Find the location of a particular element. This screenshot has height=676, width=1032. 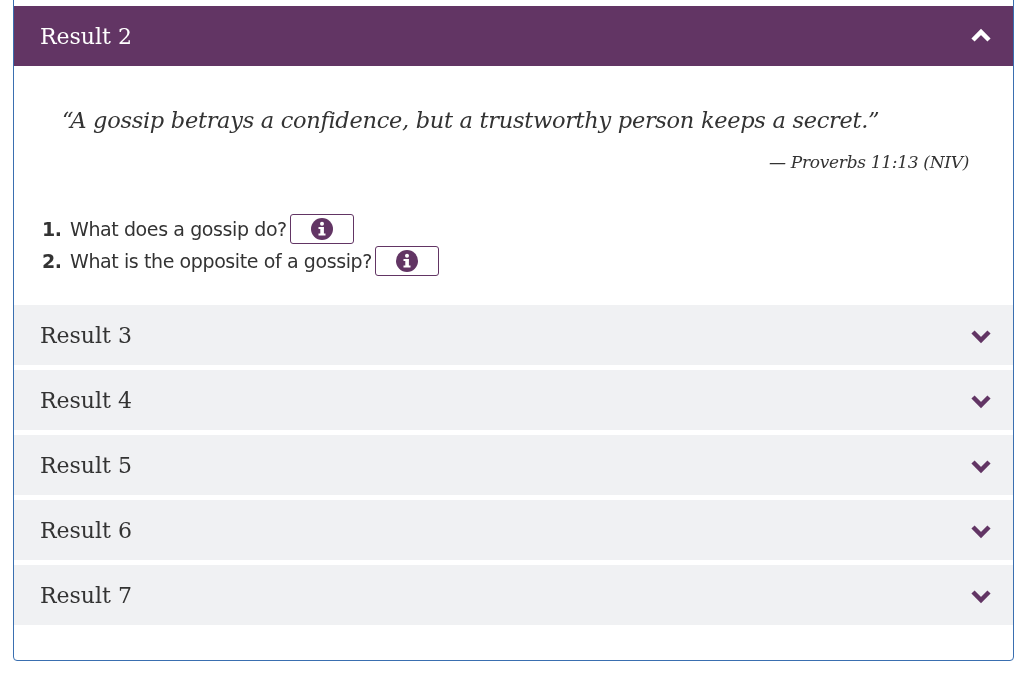

quote-text: “A gossip betrays a confidence, but a trustworthy person keeps a secret.” is located at coordinates (471, 120).